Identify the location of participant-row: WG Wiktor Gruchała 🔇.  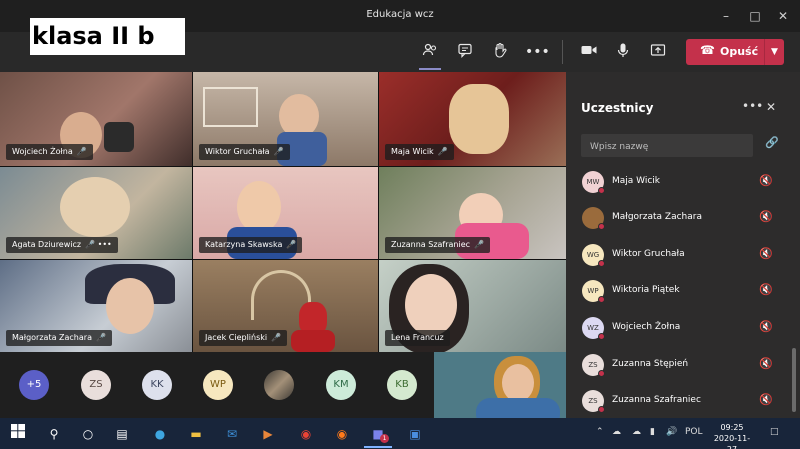
(679, 255).